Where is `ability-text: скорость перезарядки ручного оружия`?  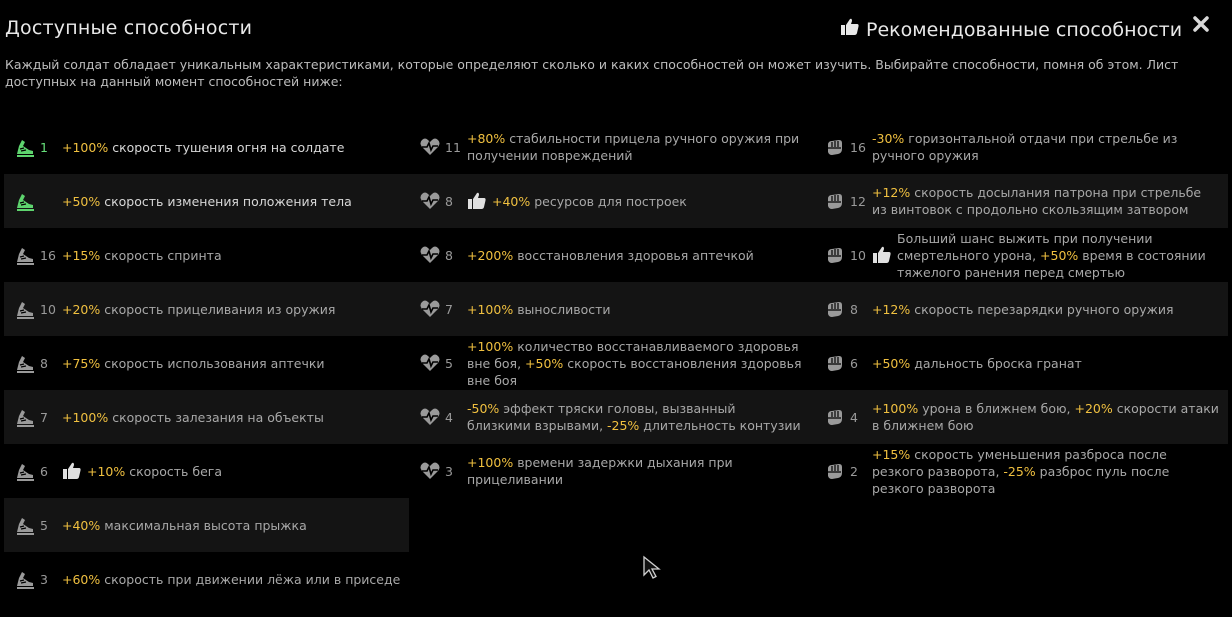
ability-text: скорость перезарядки ручного оружия is located at coordinates (1042, 309).